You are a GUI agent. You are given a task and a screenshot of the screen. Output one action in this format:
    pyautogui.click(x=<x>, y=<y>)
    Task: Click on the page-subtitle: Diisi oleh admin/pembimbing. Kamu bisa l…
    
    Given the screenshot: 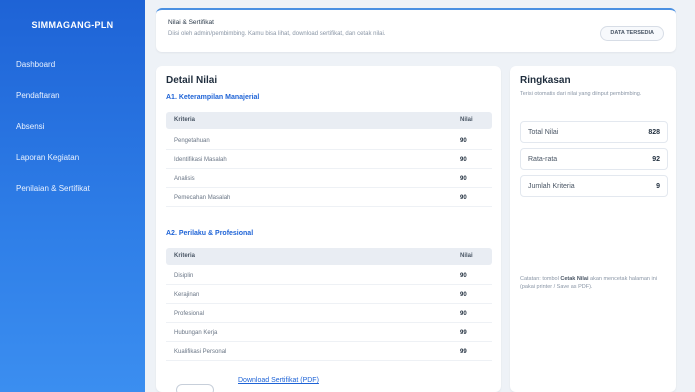 What is the action you would take?
    pyautogui.click(x=277, y=34)
    